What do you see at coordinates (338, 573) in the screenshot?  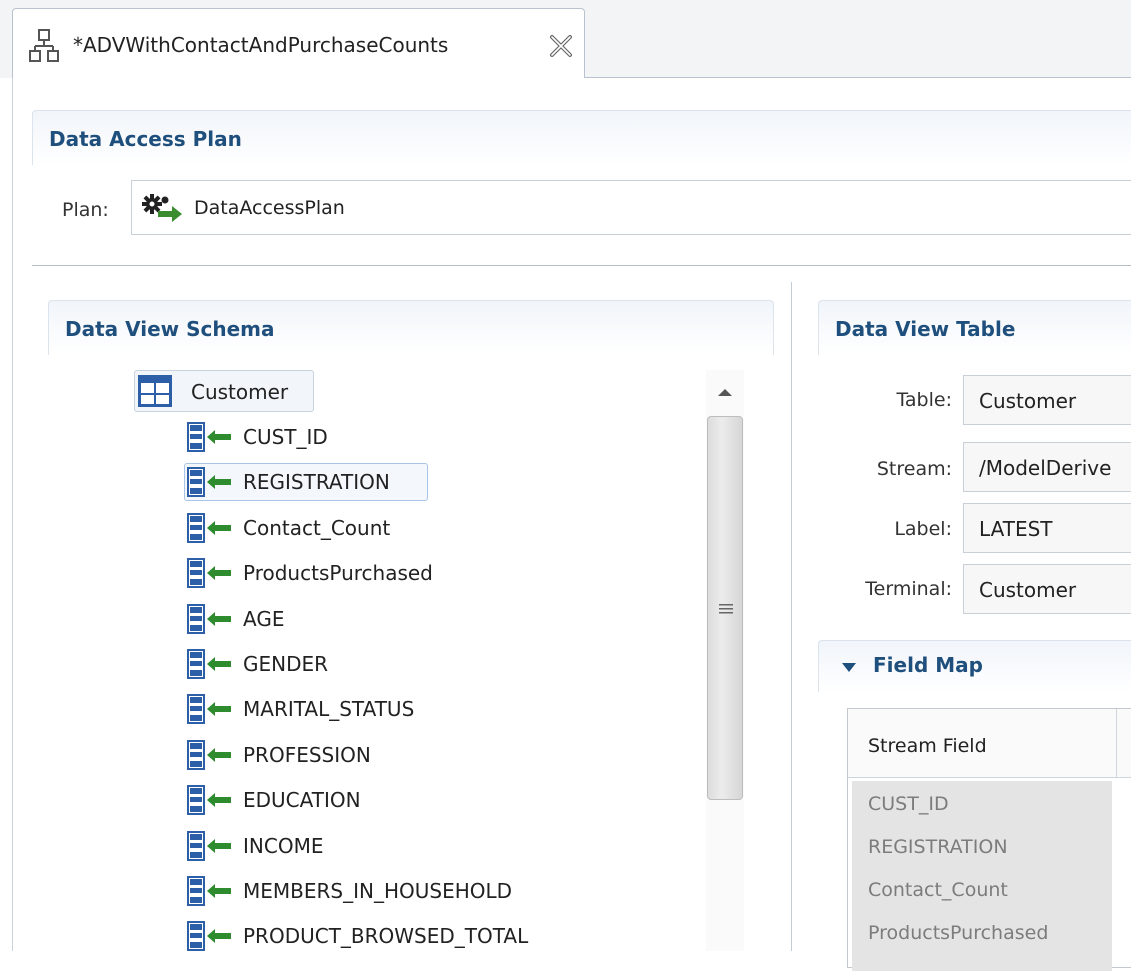 I see `tree-item-label: ProductsPurchased` at bounding box center [338, 573].